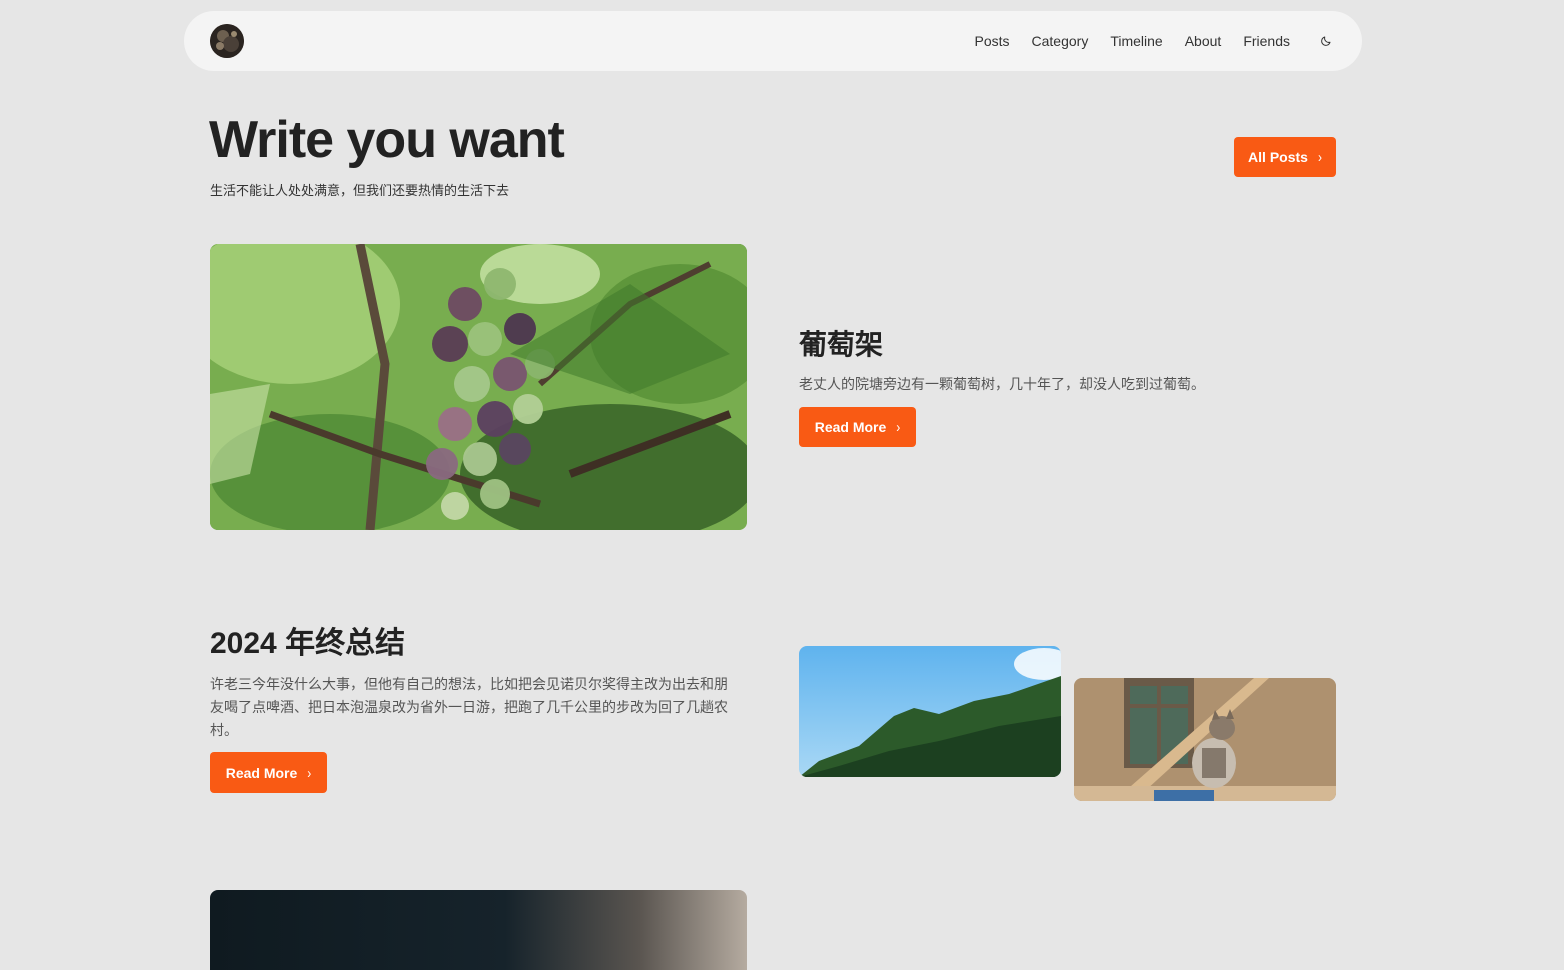 This screenshot has width=1564, height=970. Describe the element at coordinates (1169, 41) in the screenshot. I see `nav-links: Posts Category Timeline About Friends` at that location.